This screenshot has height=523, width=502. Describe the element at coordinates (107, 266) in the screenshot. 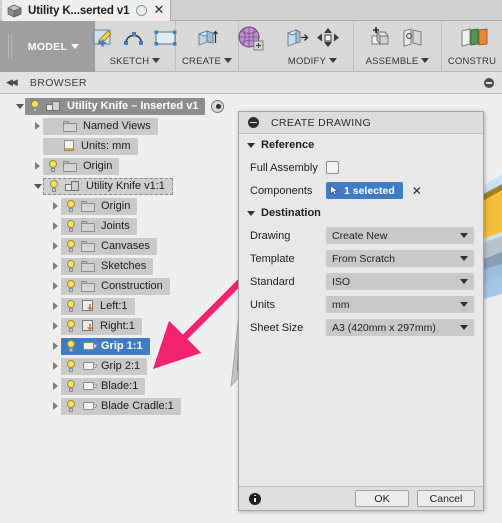

I see `tree-row-content: Sketches` at that location.